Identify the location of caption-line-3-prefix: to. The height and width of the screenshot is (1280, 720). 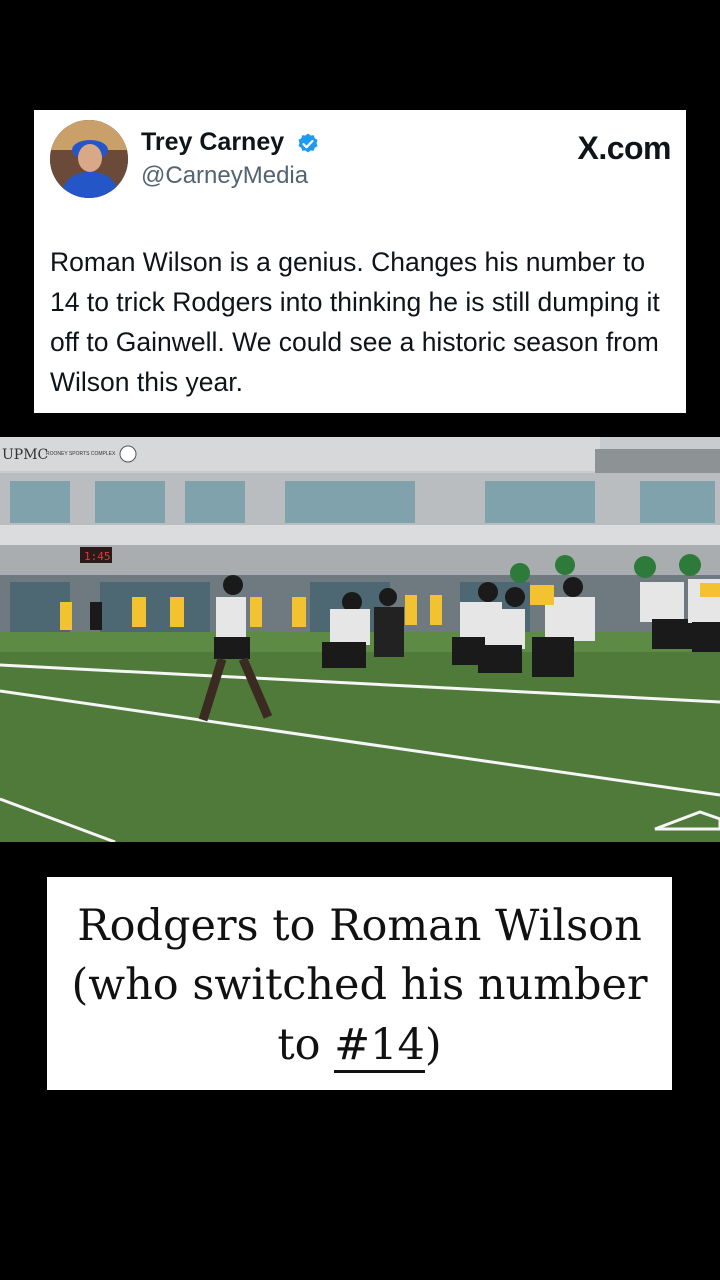
(306, 1045).